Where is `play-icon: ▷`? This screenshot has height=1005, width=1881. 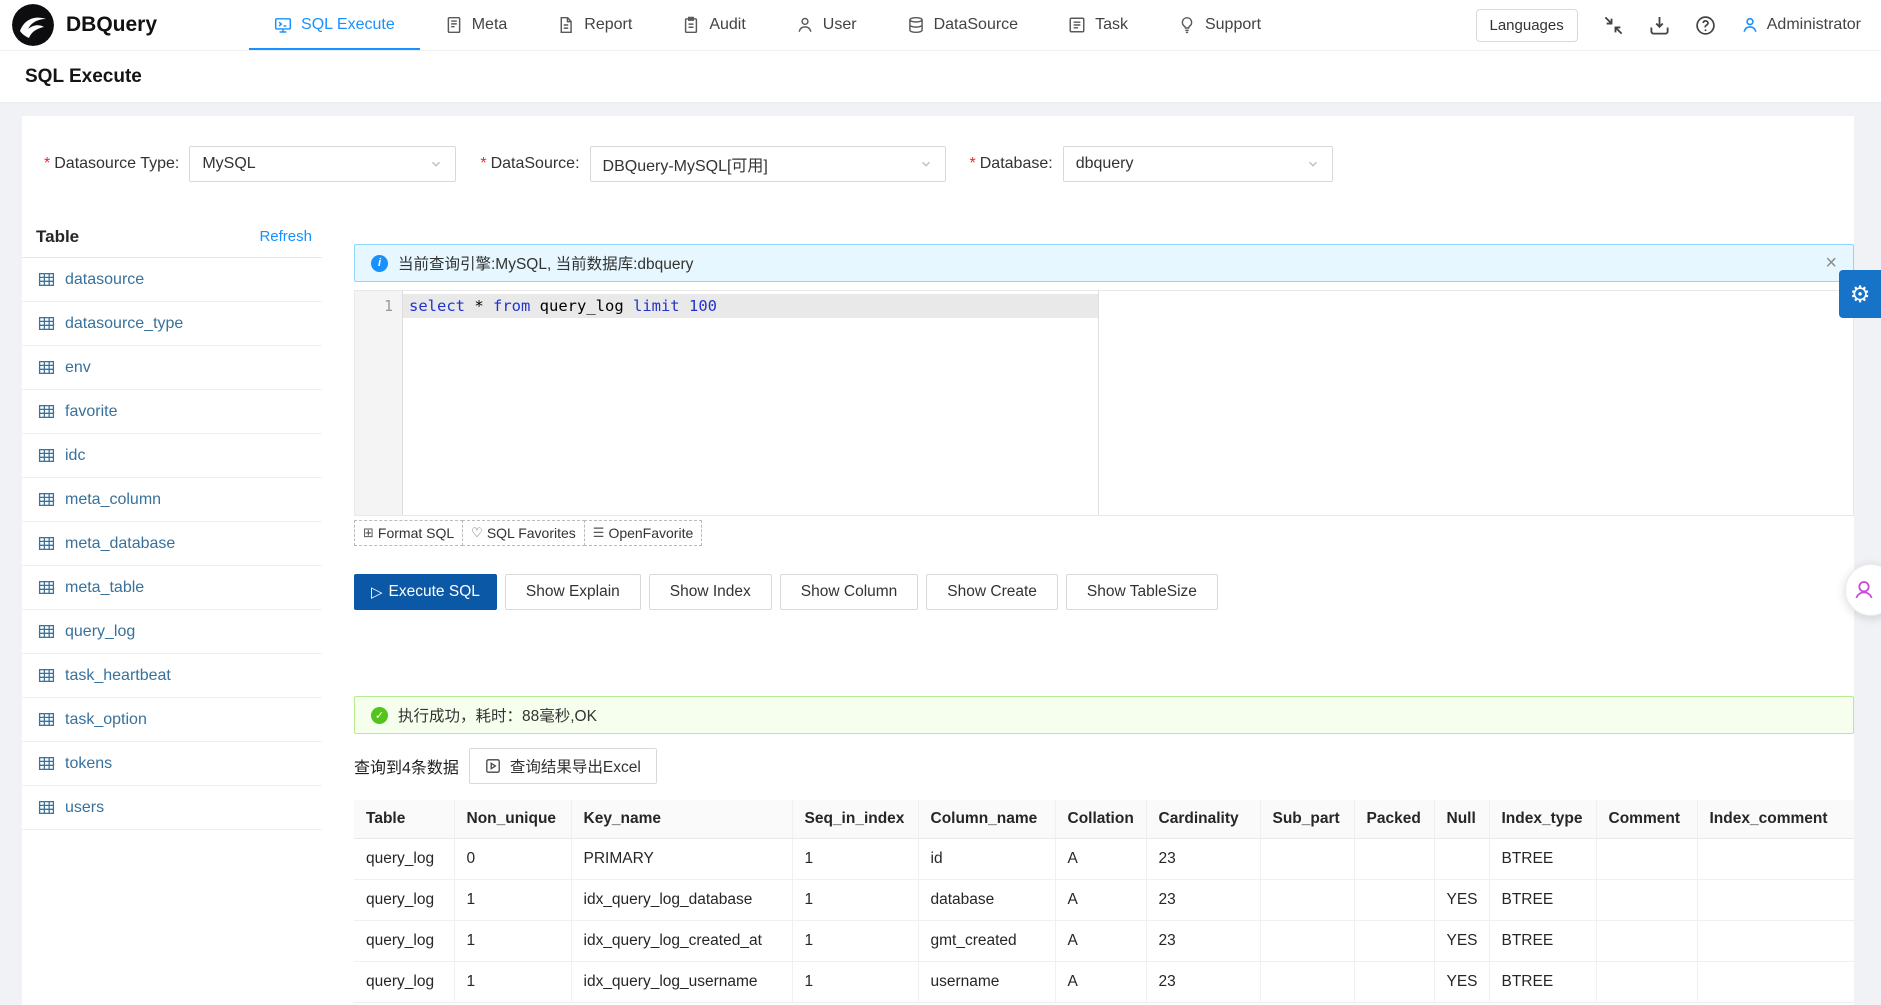 play-icon: ▷ is located at coordinates (377, 592).